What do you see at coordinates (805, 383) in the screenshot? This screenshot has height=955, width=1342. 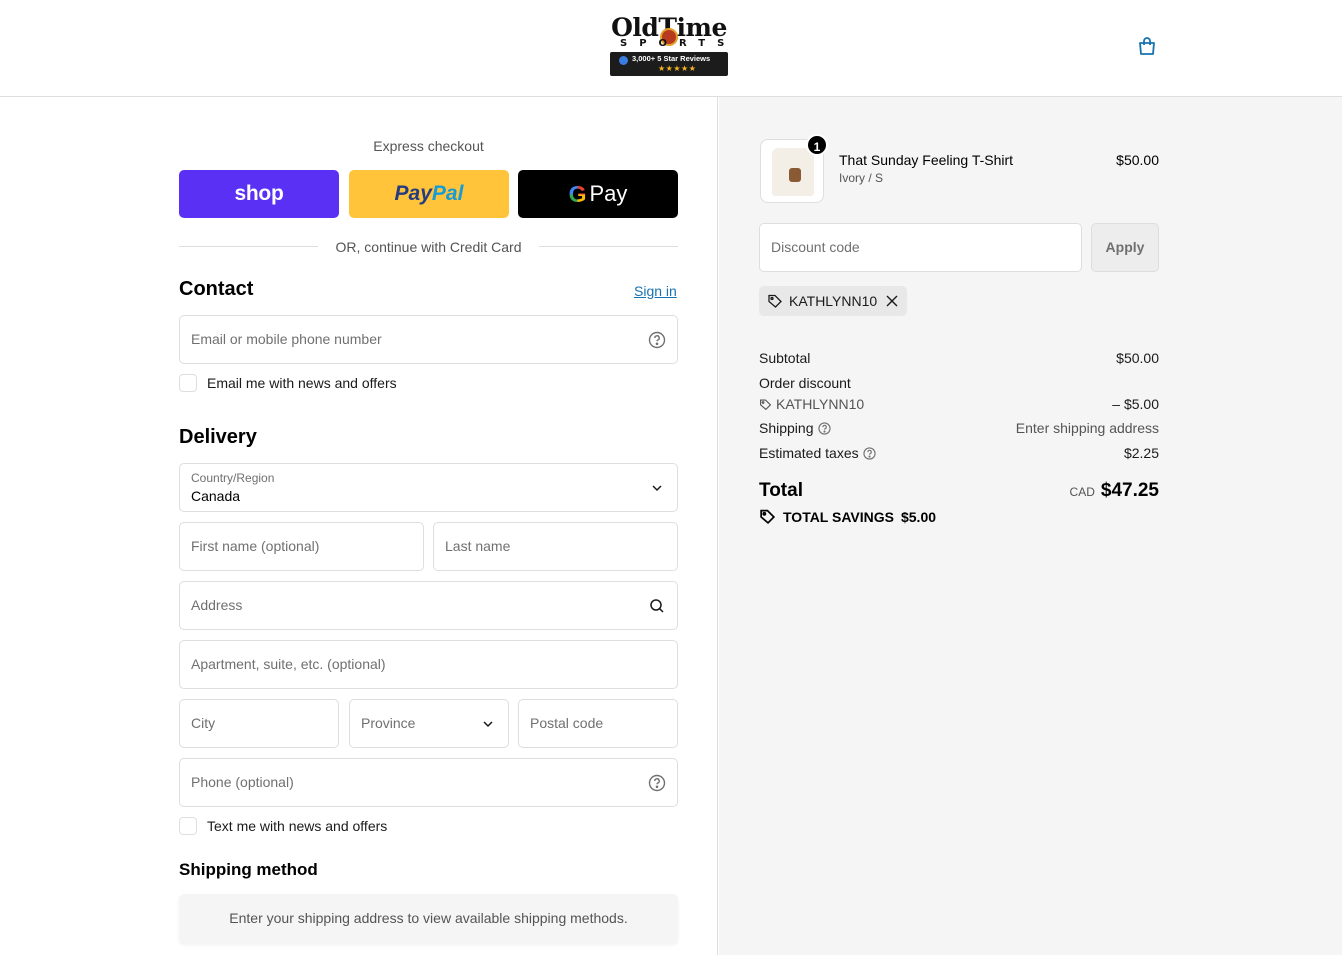 I see `order-discount-label: Order discount` at bounding box center [805, 383].